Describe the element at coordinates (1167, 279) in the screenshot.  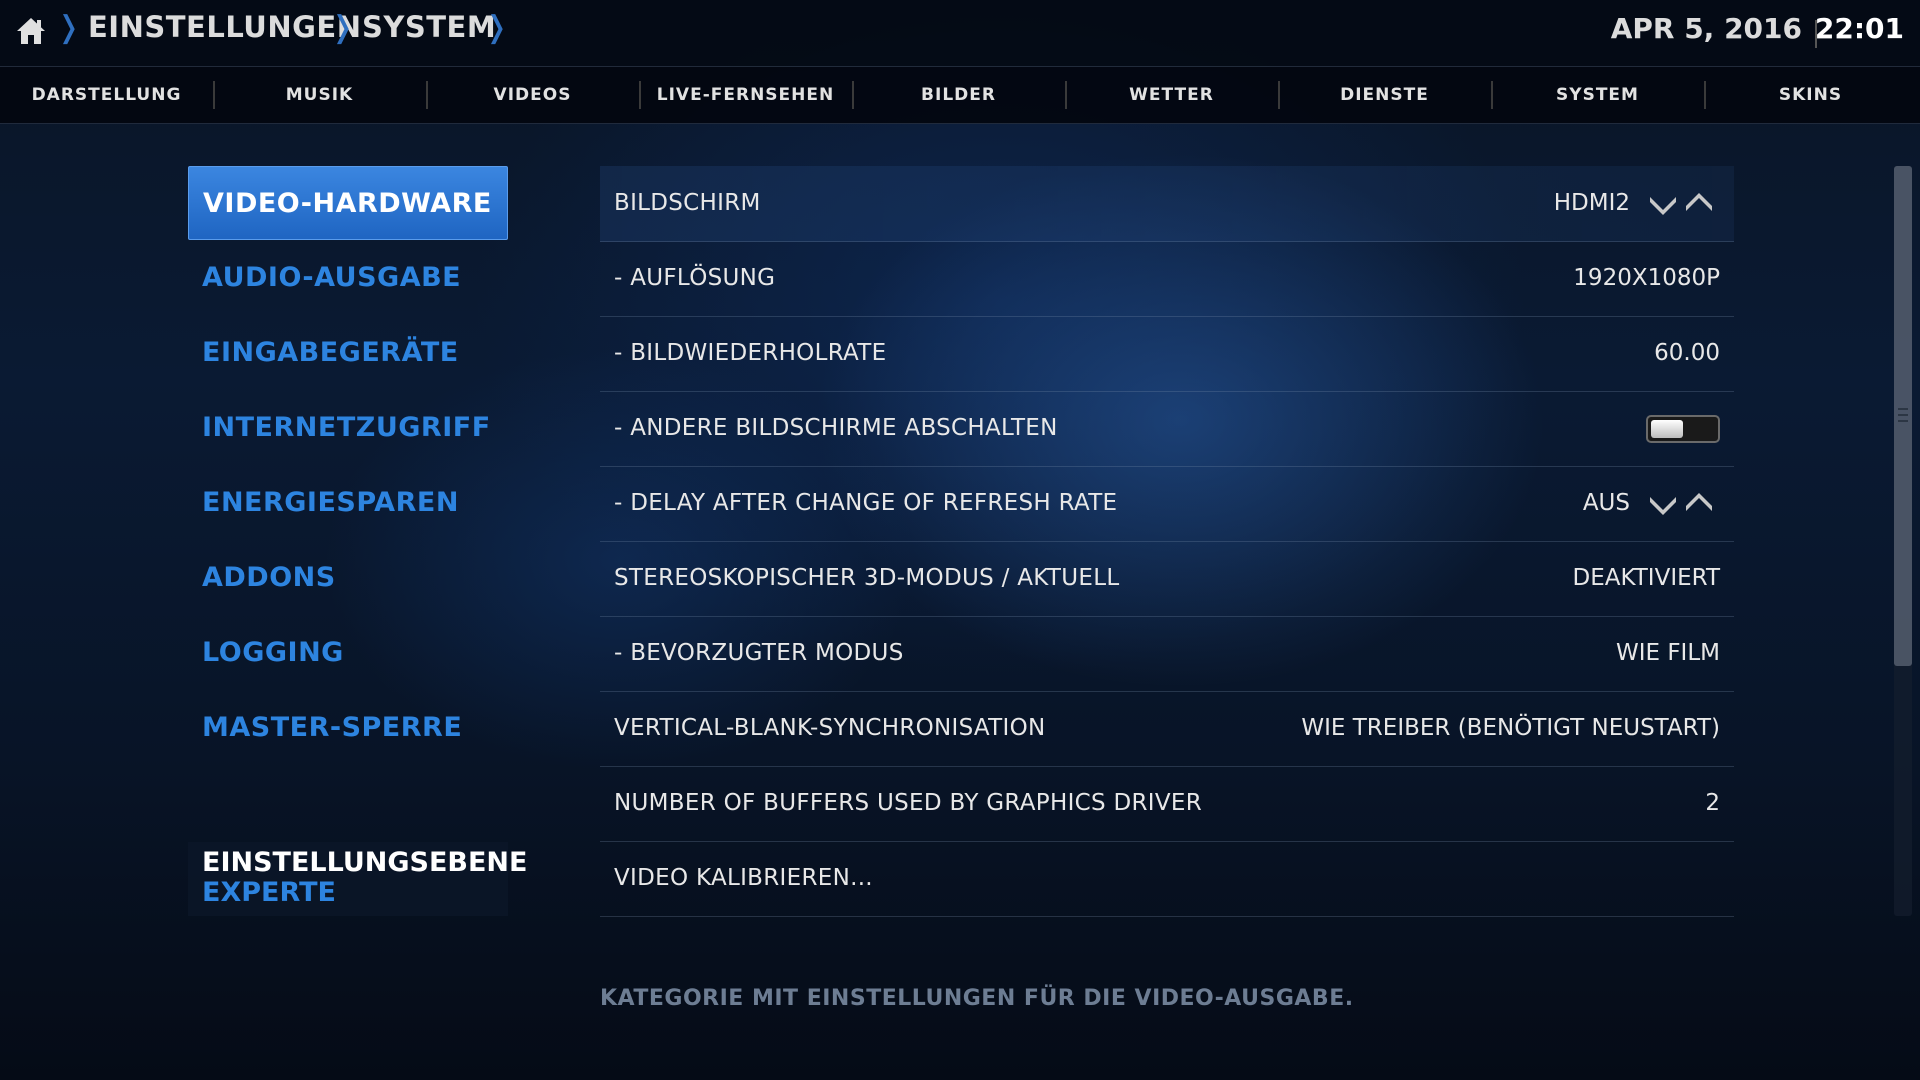
I see `setting-row-aufloesung: - AUFLÖSUNG 1920X1080P` at that location.